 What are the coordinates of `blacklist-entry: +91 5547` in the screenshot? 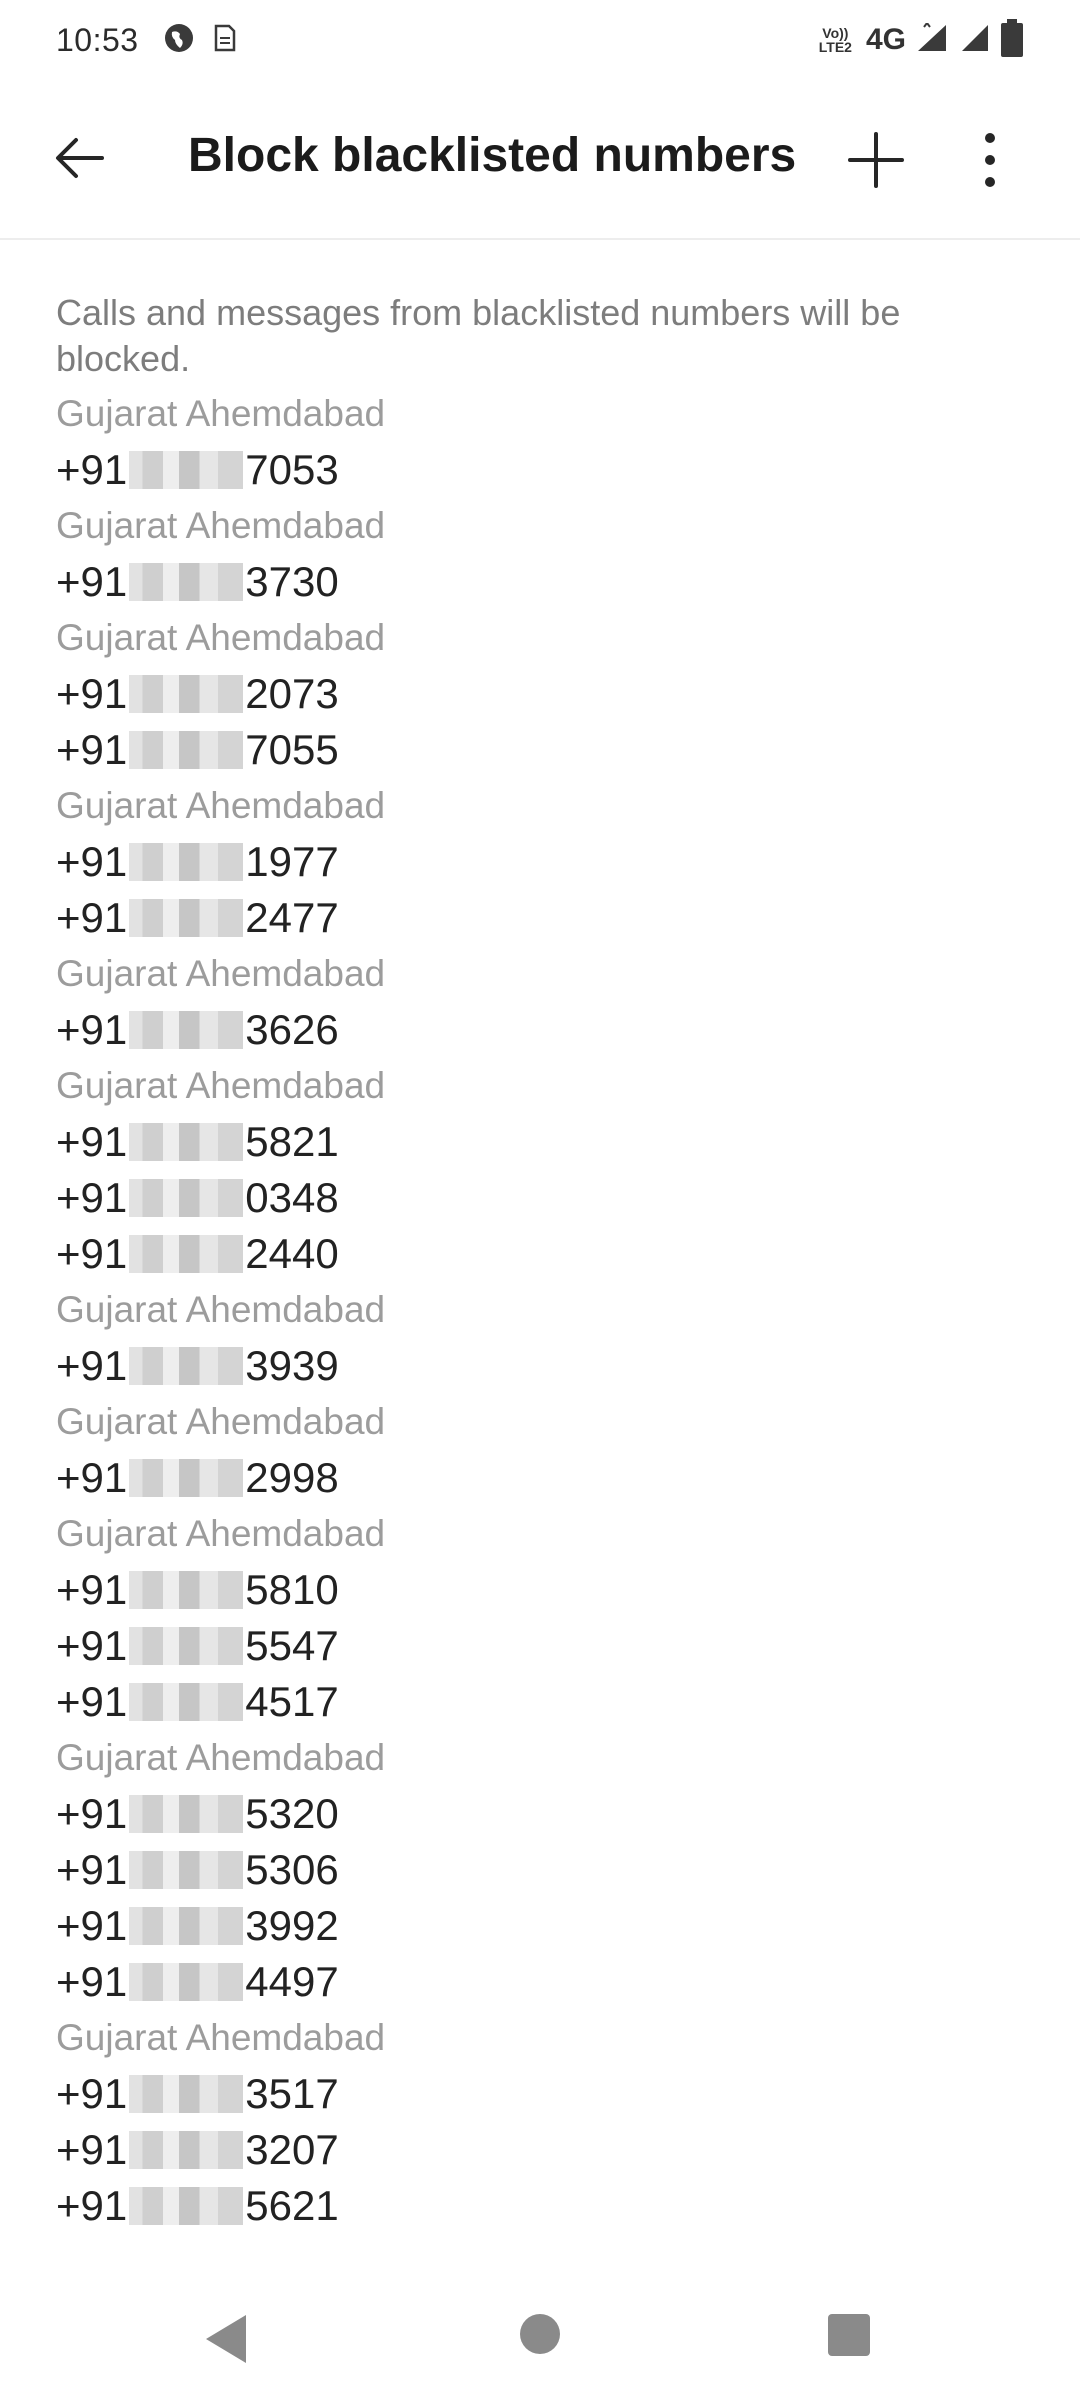 It's located at (540, 1646).